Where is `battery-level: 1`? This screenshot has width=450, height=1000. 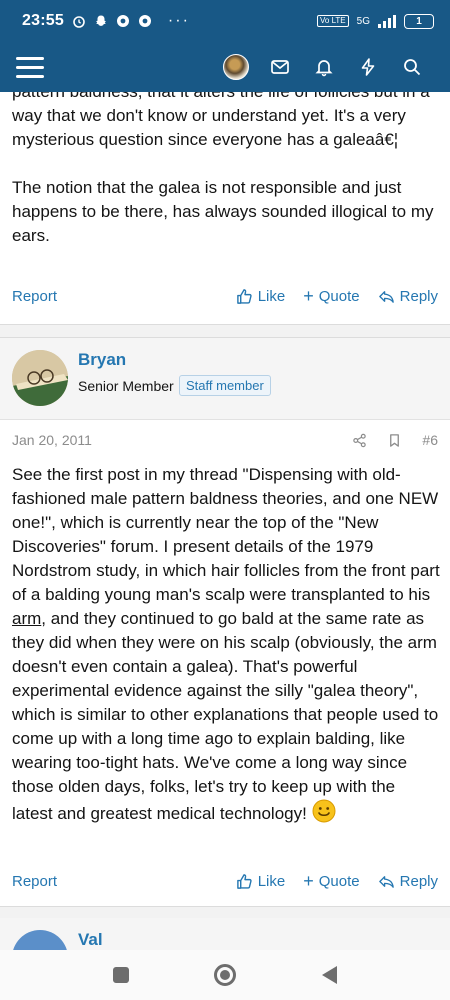
battery-level: 1 is located at coordinates (419, 21).